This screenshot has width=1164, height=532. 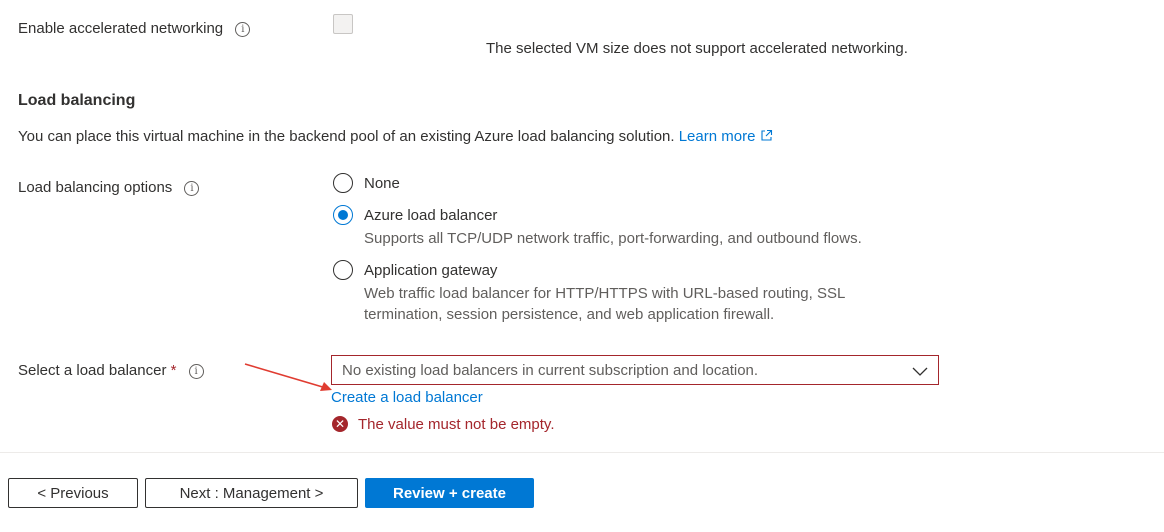 I want to click on radio-azure-load-balancer-label: Azure load balancer, so click(x=430, y=215).